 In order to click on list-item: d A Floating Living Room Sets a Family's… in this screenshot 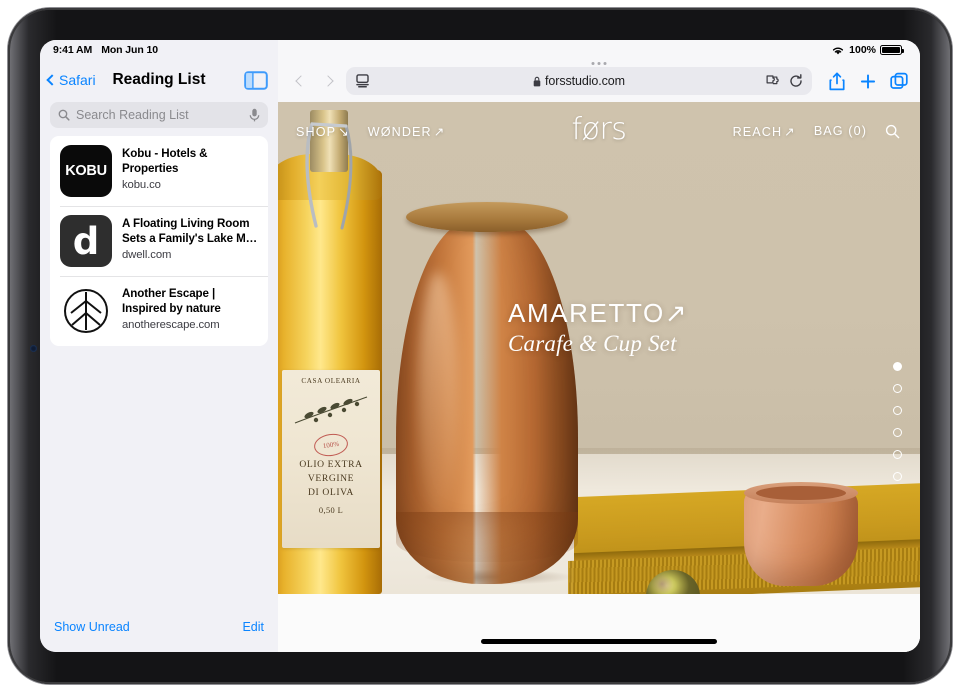, I will do `click(159, 241)`.